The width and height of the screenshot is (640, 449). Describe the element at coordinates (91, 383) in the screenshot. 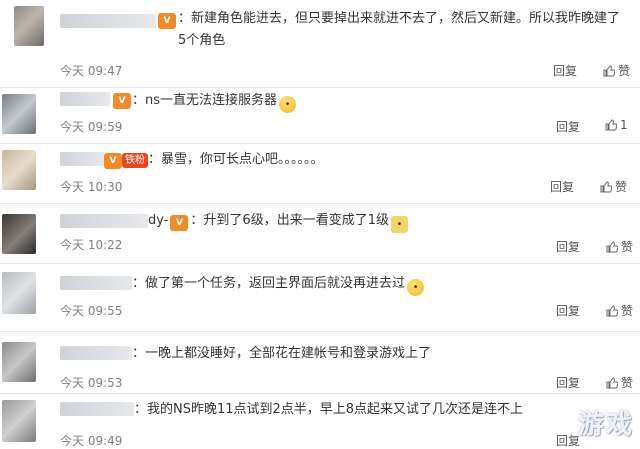

I see `comment-time: 今天 09:53` at that location.